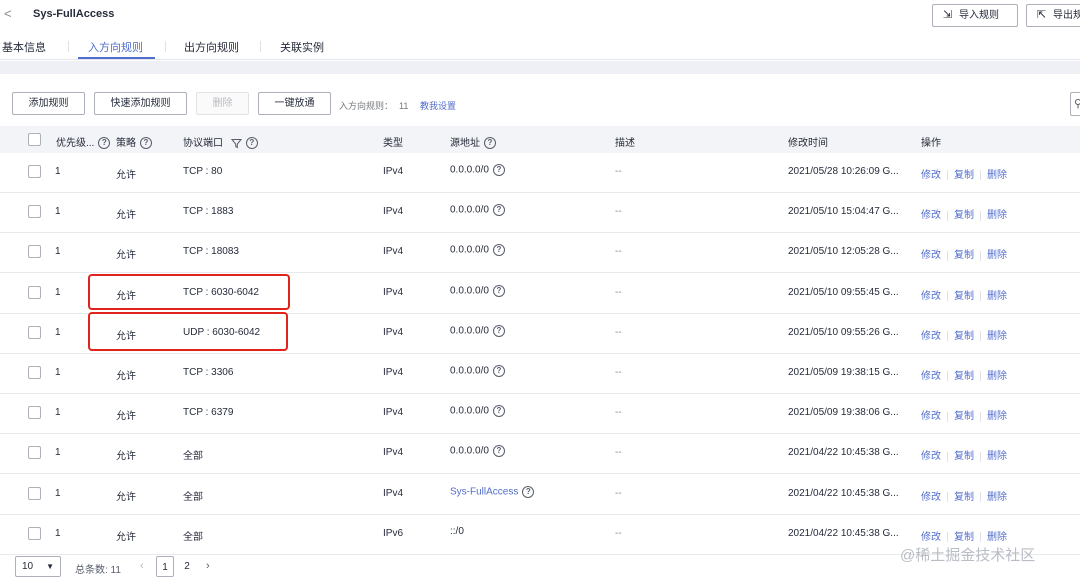 The image size is (1080, 581). What do you see at coordinates (211, 47) in the screenshot?
I see `tab-outbound-rules: 出方向规则` at bounding box center [211, 47].